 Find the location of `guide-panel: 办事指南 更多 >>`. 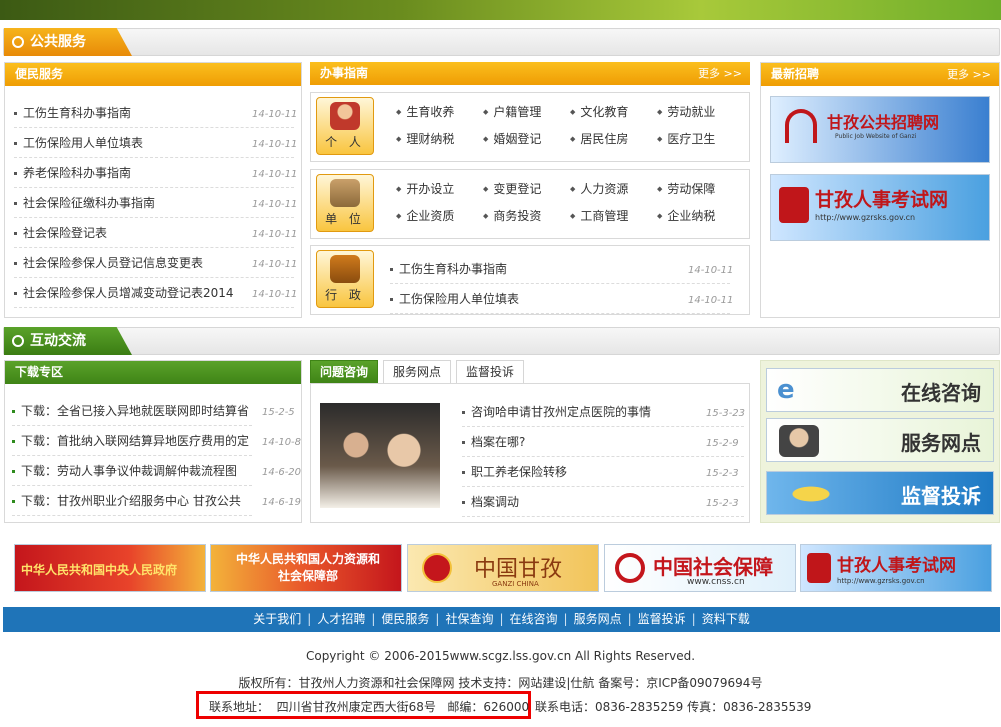

guide-panel: 办事指南 更多 >> is located at coordinates (530, 74).